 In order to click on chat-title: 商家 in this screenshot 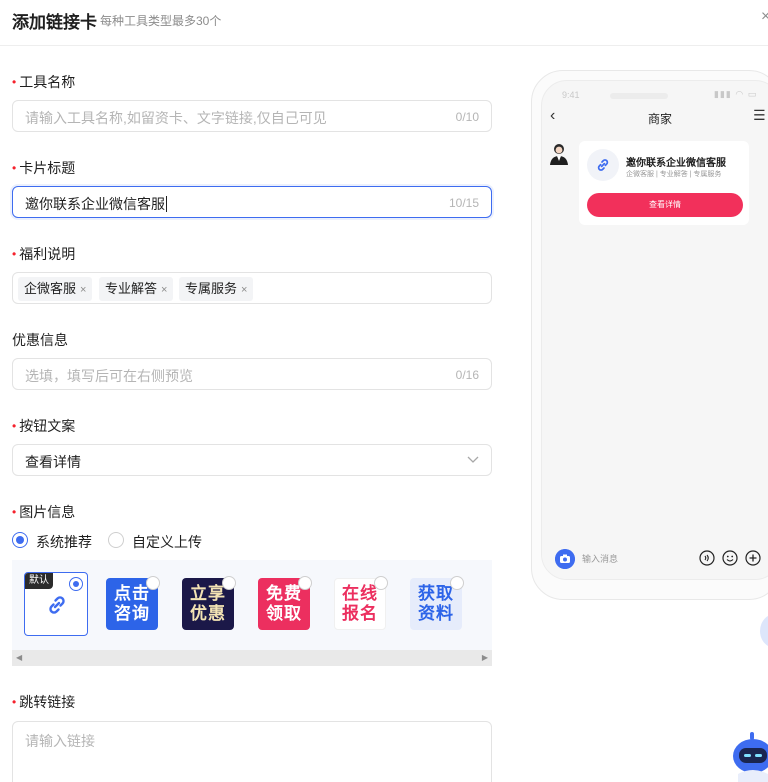, I will do `click(659, 119)`.